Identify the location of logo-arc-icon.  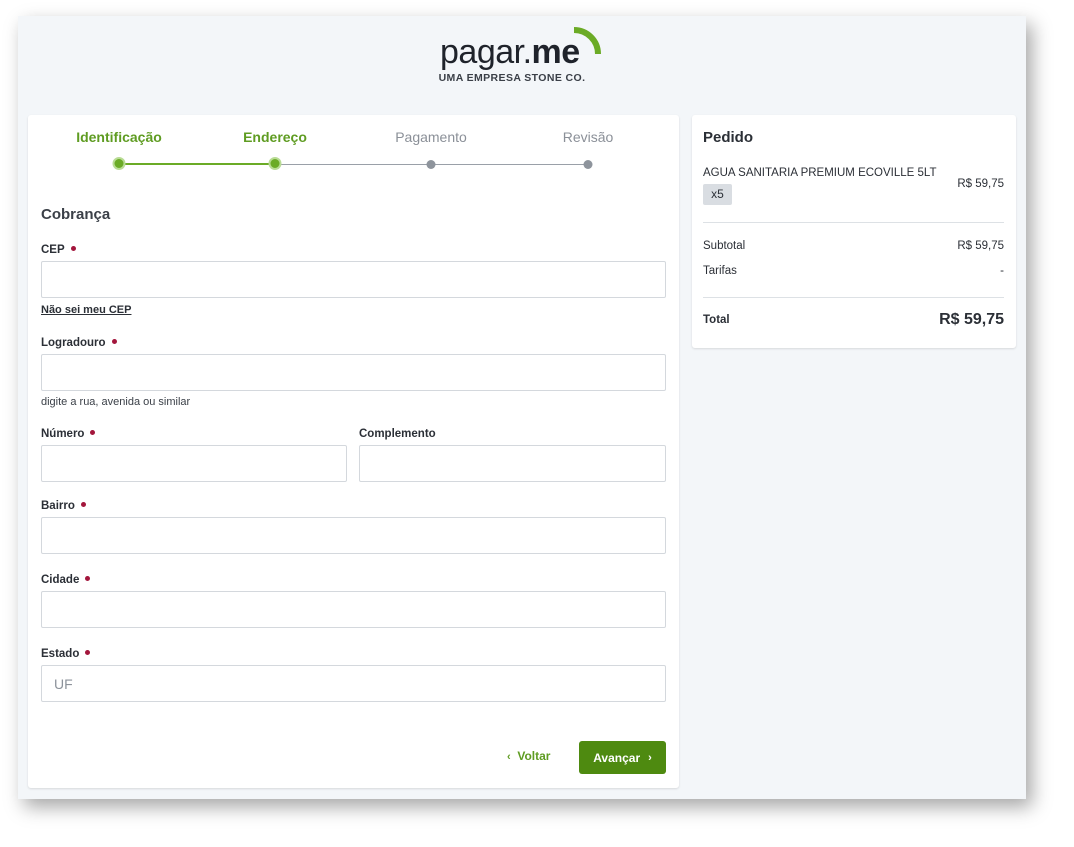
(587, 41).